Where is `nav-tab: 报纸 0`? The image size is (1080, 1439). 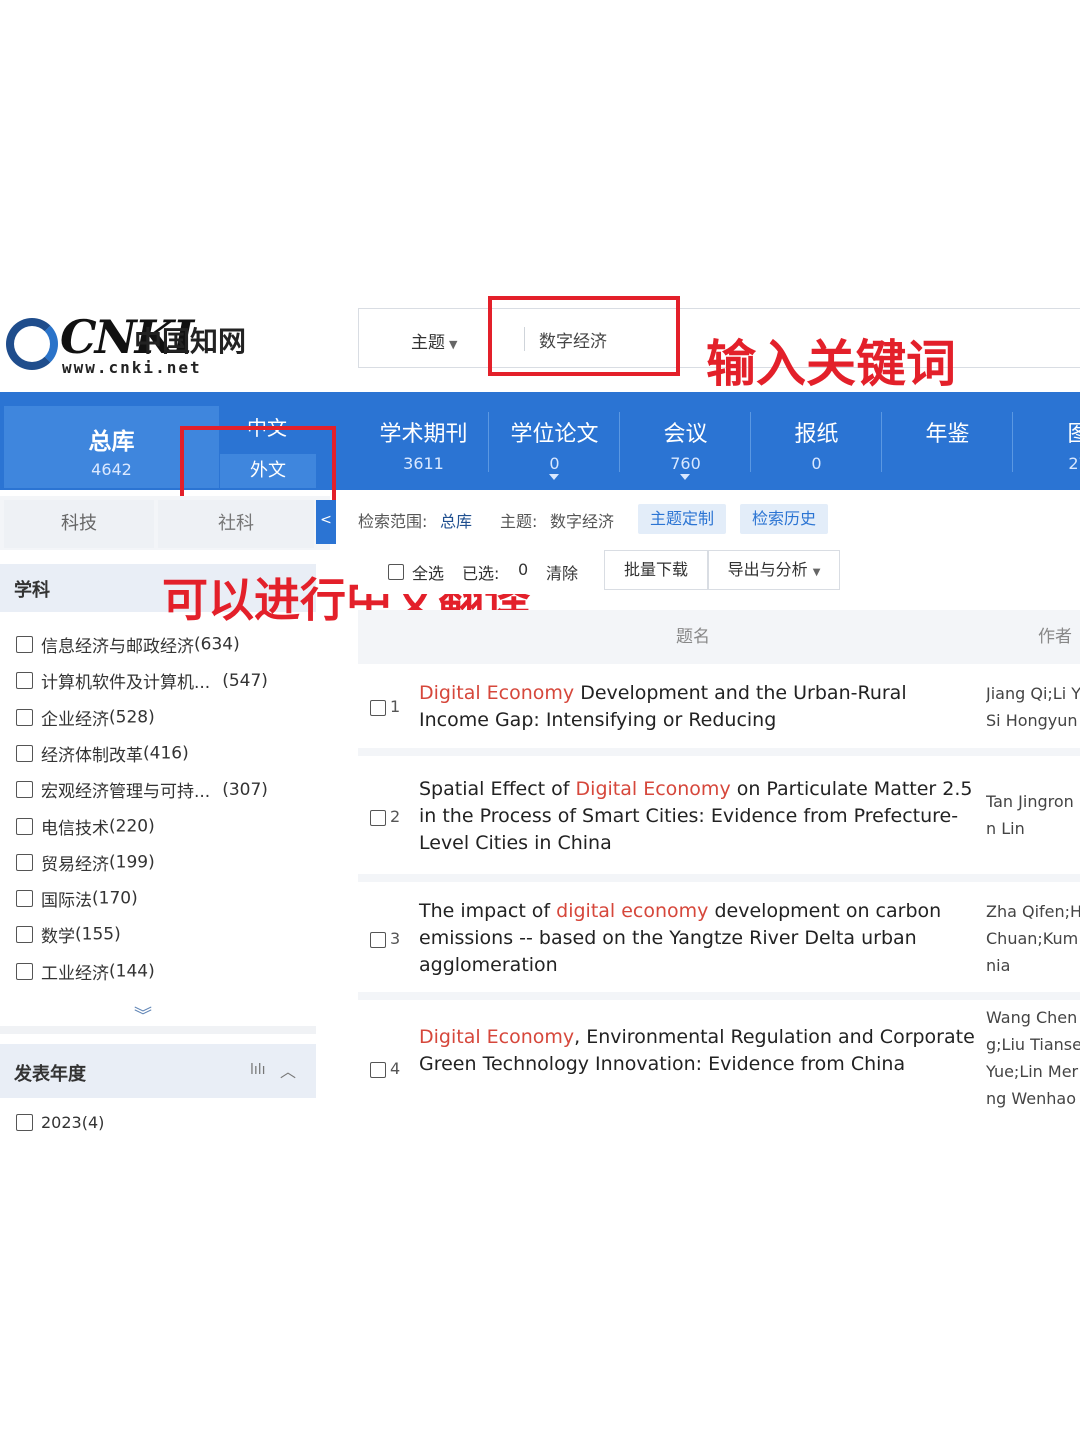 nav-tab: 报纸 0 is located at coordinates (816, 441).